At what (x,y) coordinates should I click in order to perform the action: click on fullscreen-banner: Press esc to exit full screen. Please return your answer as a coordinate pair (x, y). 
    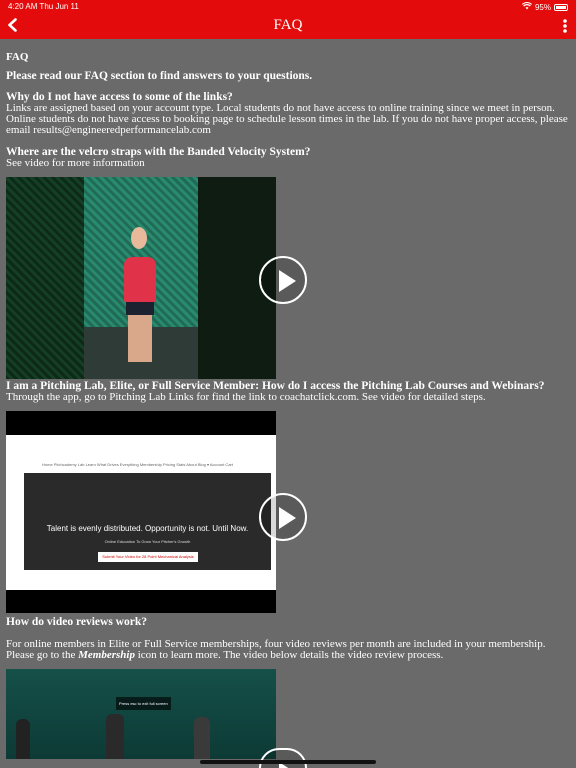
    Looking at the image, I should click on (143, 703).